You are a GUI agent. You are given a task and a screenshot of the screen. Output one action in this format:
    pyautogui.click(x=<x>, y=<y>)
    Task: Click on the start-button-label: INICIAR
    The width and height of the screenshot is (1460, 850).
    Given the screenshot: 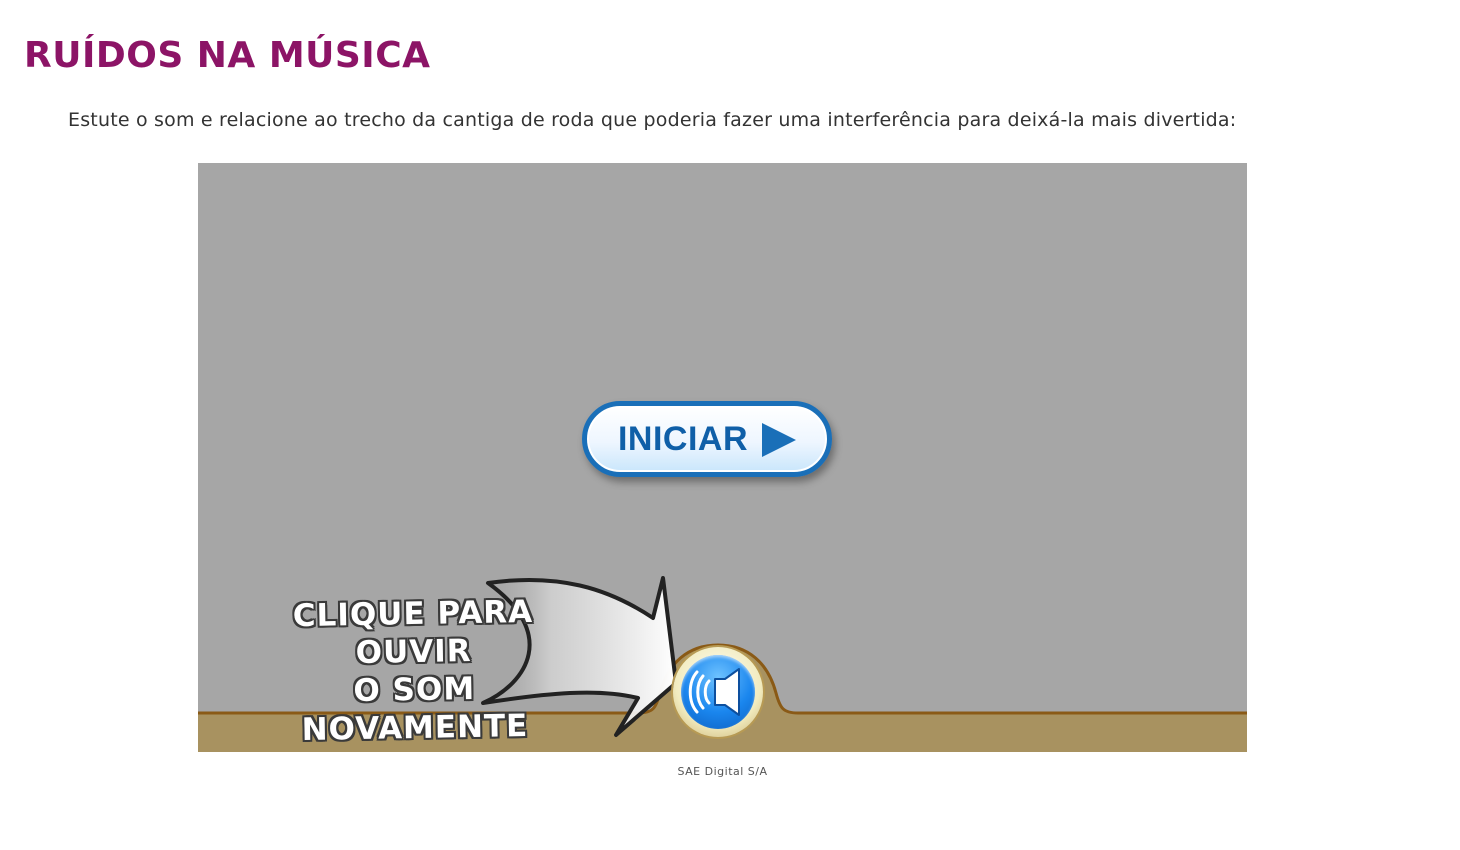 What is the action you would take?
    pyautogui.click(x=683, y=438)
    